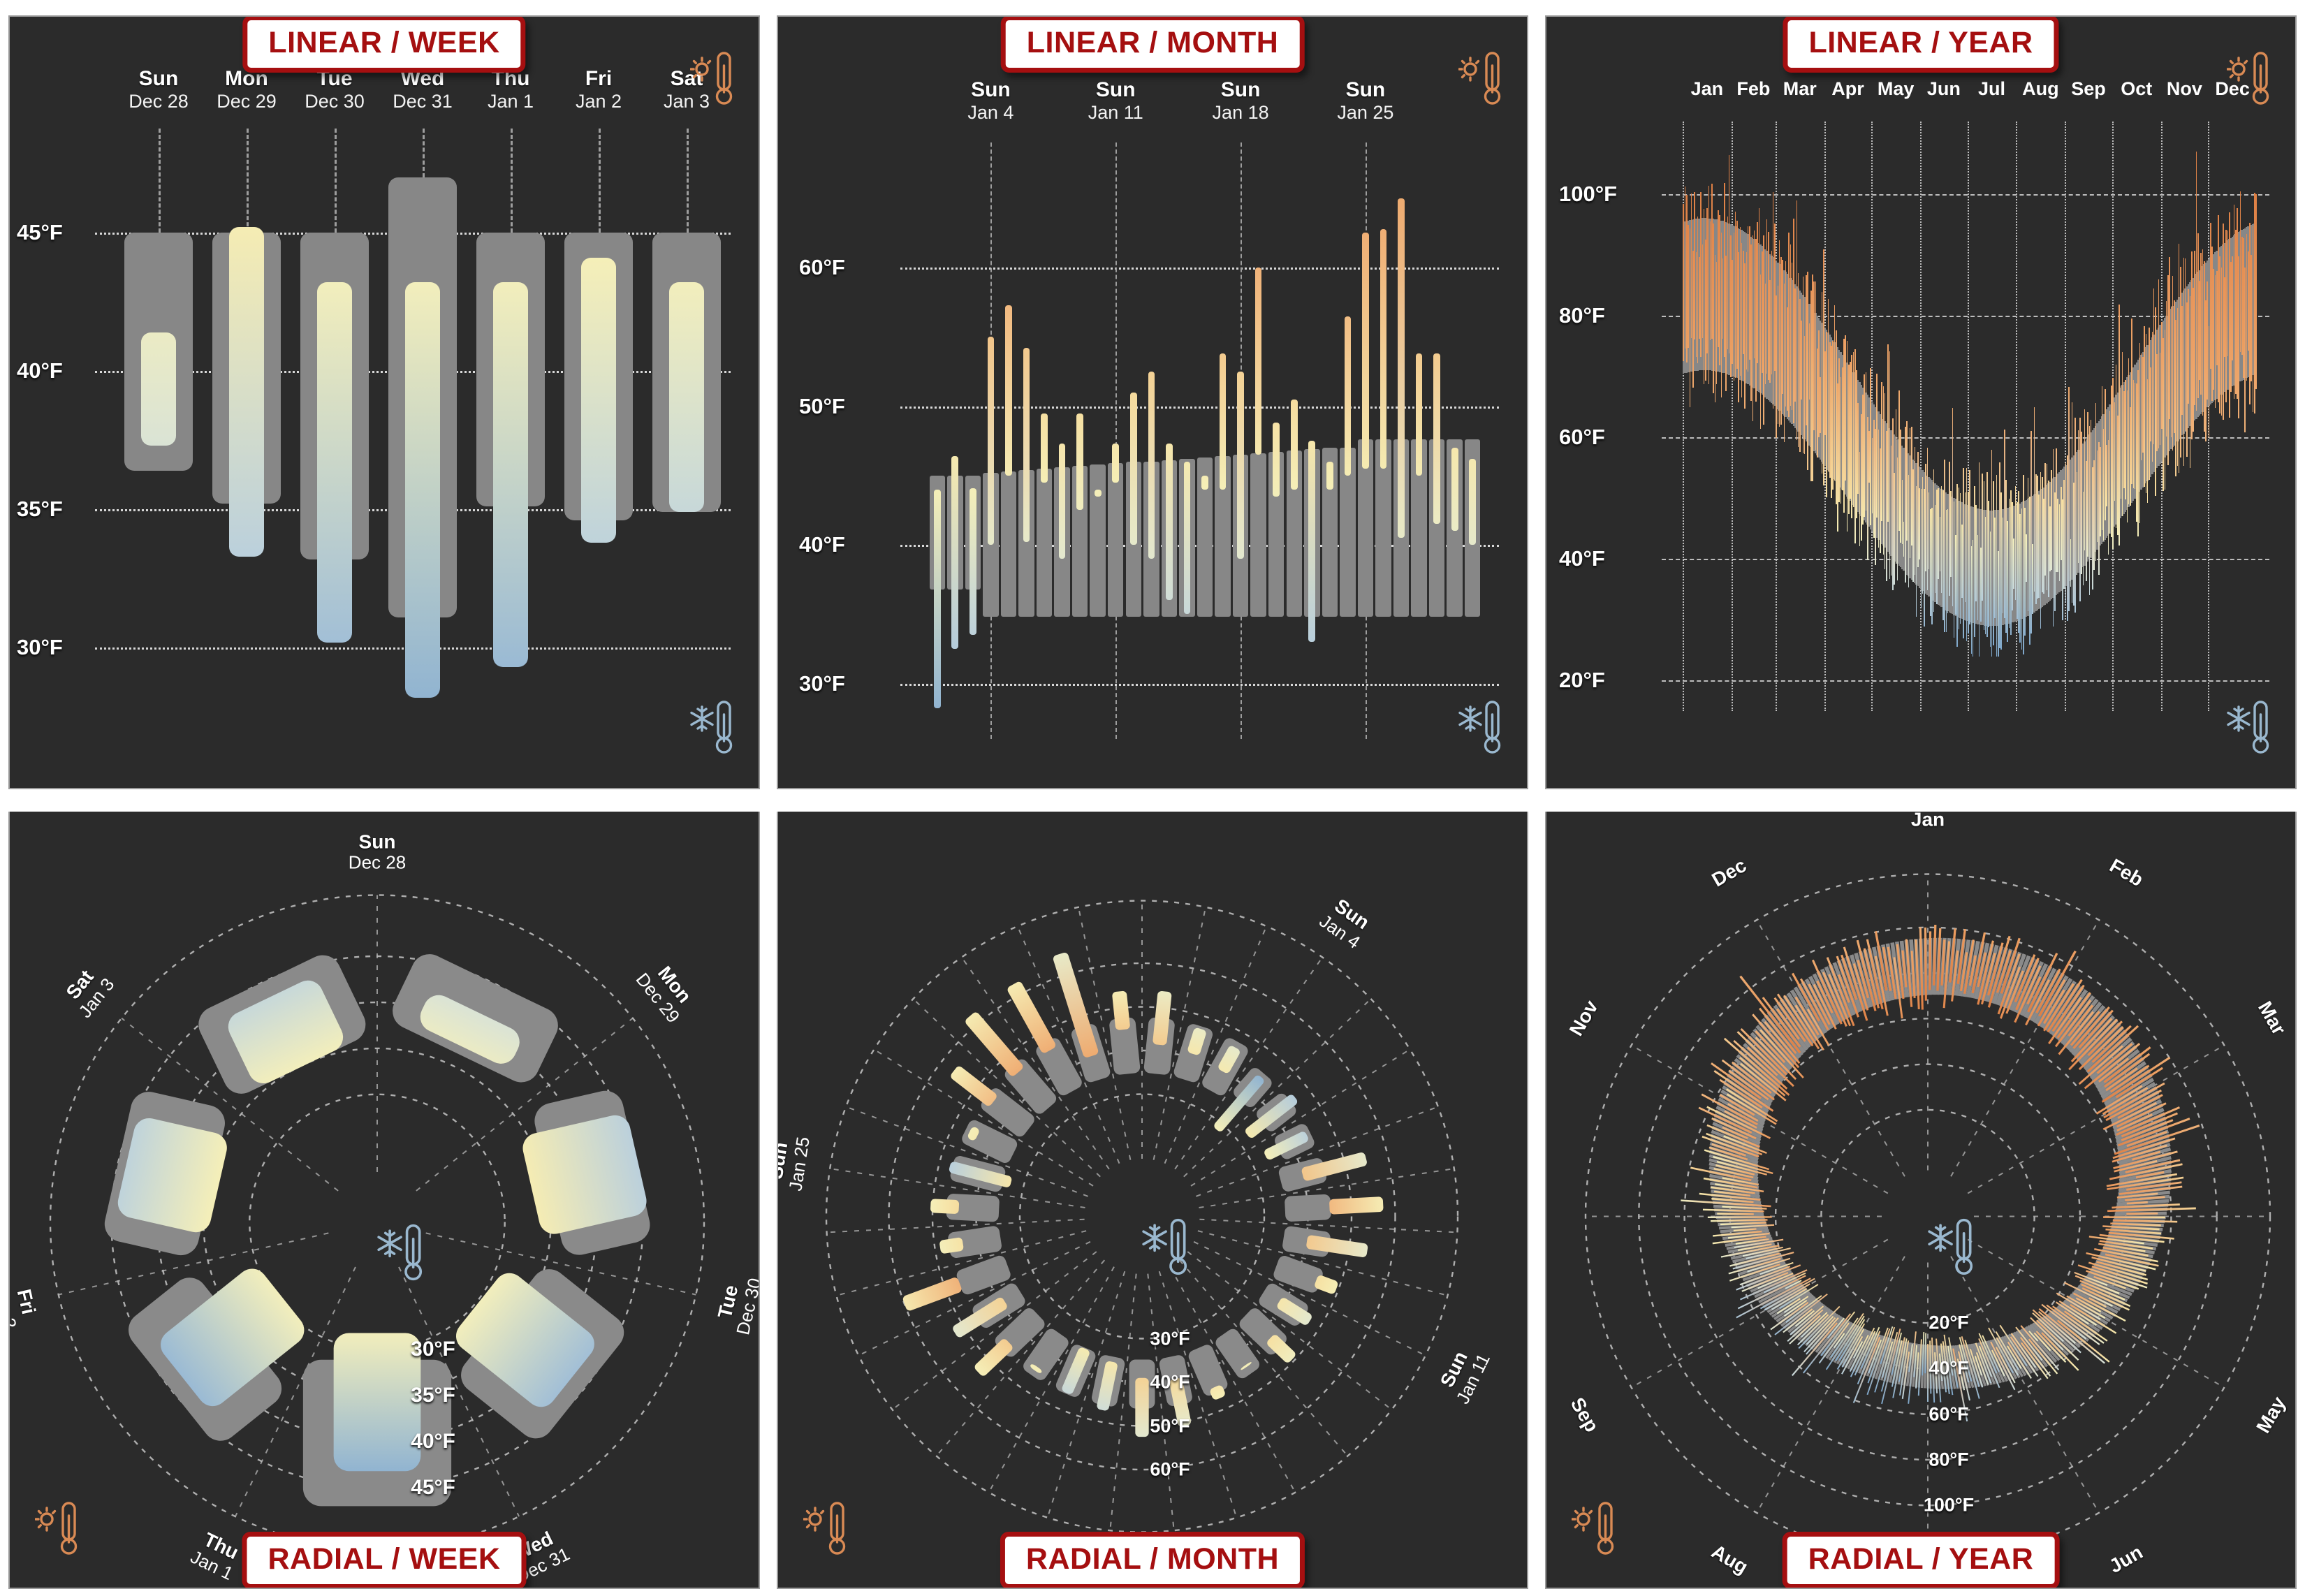  What do you see at coordinates (433, 1395) in the screenshot?
I see `radial-axis-tick: 35°F` at bounding box center [433, 1395].